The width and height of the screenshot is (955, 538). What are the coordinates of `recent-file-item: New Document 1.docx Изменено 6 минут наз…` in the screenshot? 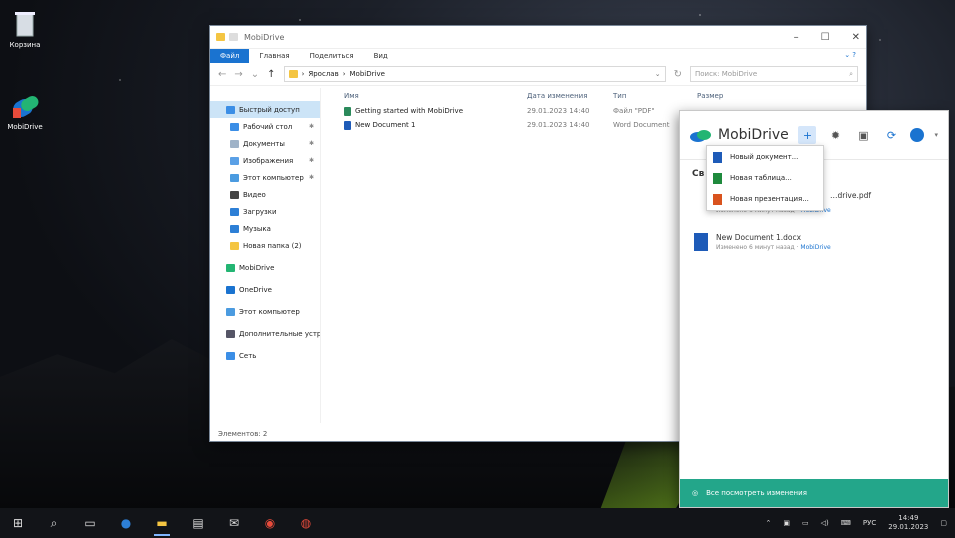 It's located at (762, 242).